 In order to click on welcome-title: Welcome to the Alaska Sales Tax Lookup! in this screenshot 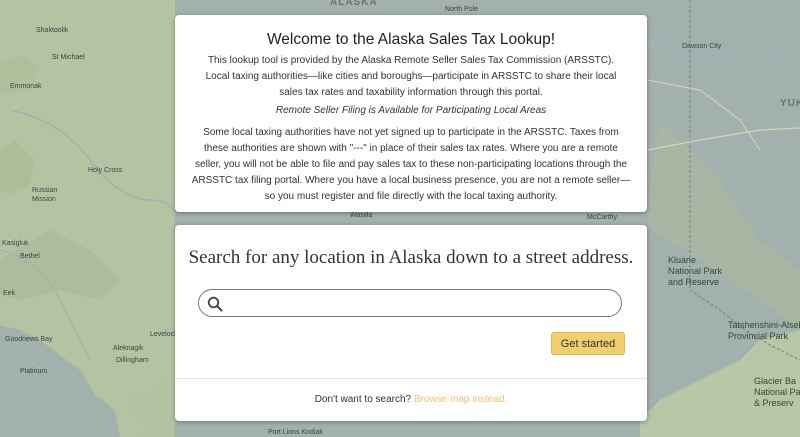, I will do `click(411, 39)`.